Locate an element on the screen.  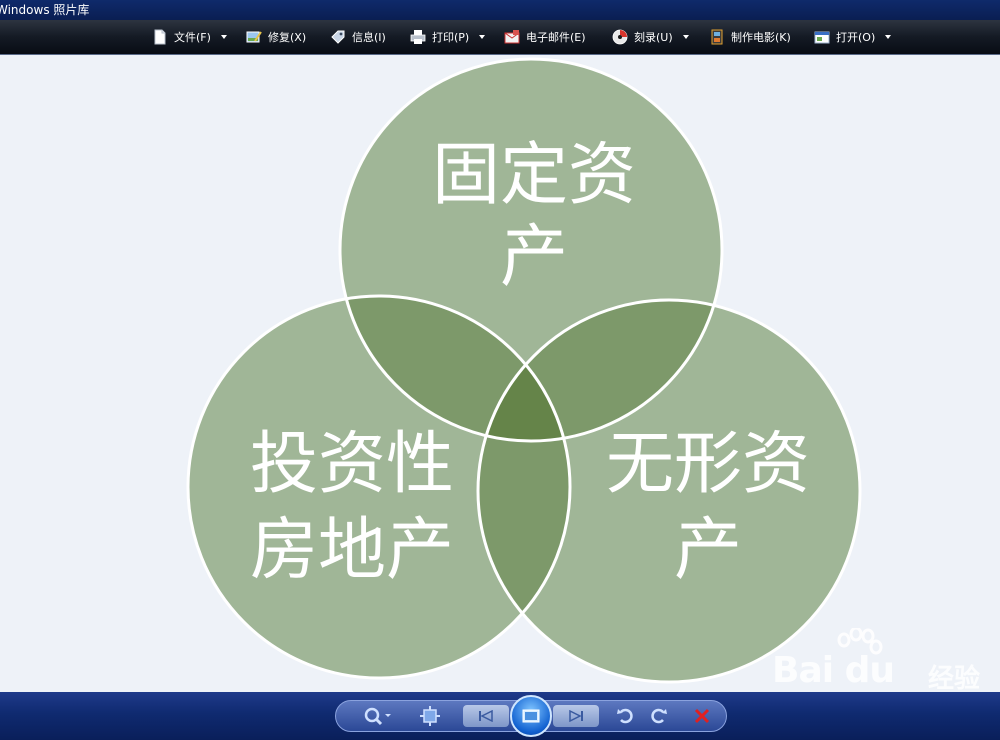
bottom-control-bar is located at coordinates (500, 716).